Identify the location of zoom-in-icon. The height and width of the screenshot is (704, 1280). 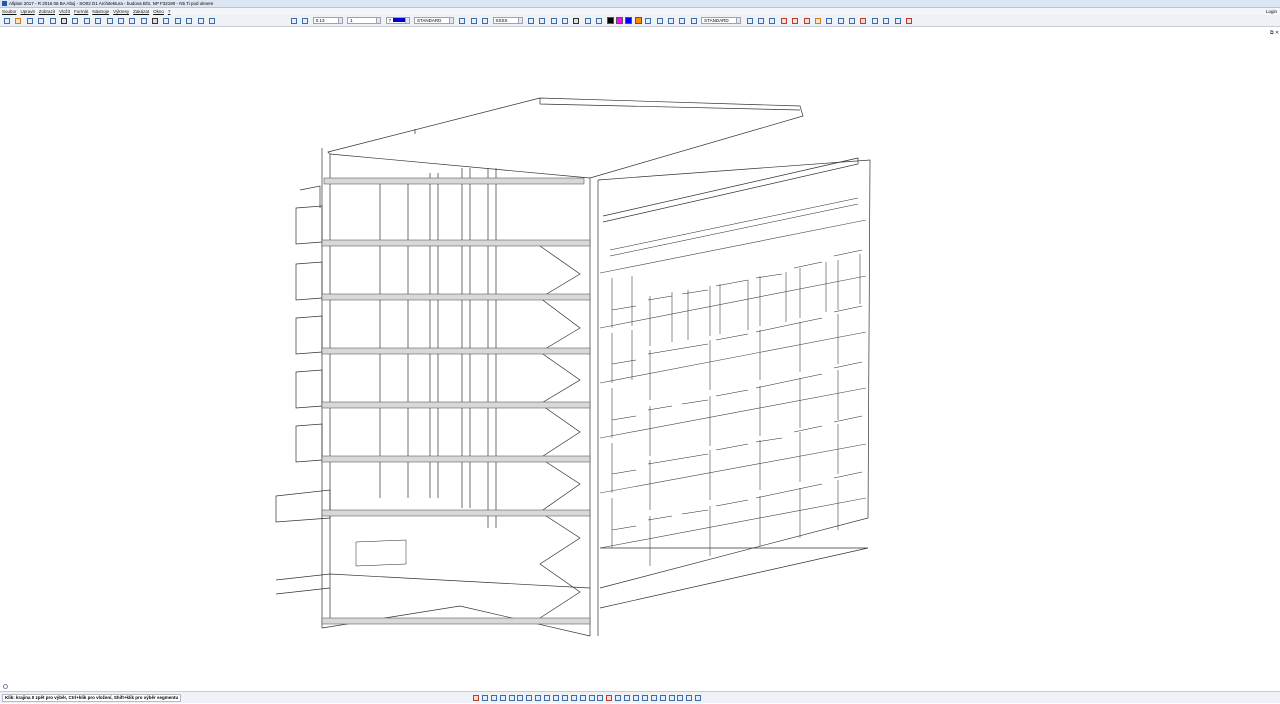
(653, 698).